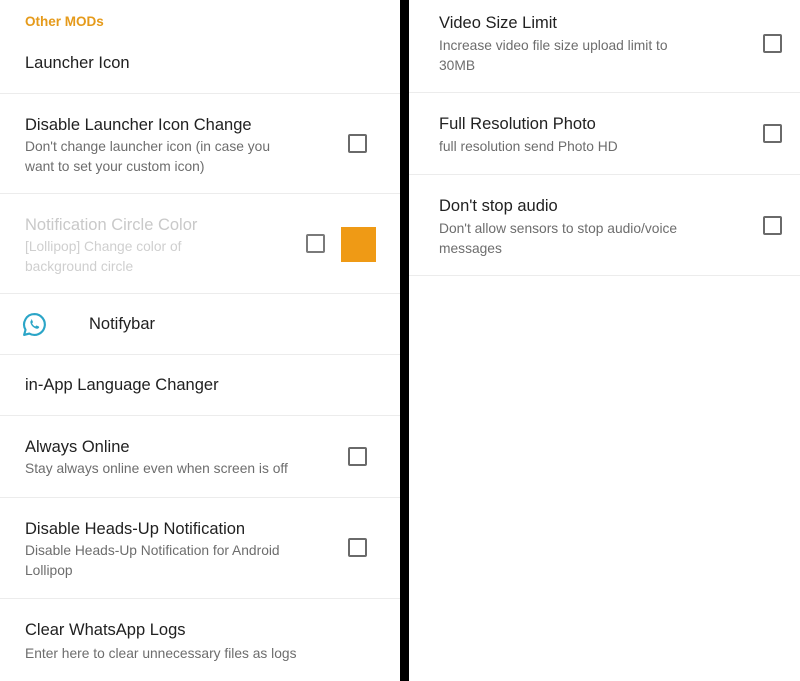  What do you see at coordinates (122, 324) in the screenshot?
I see `pref-notifybar-title: Notifybar` at bounding box center [122, 324].